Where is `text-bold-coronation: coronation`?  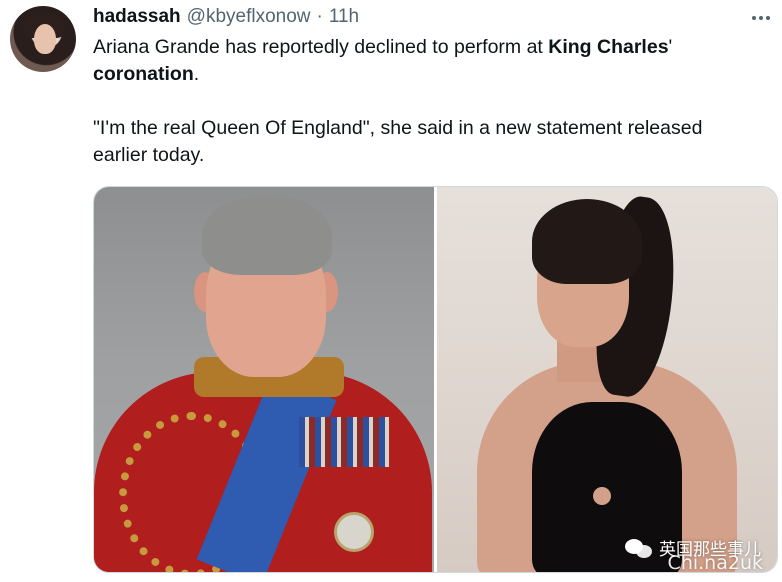 text-bold-coronation: coronation is located at coordinates (143, 74).